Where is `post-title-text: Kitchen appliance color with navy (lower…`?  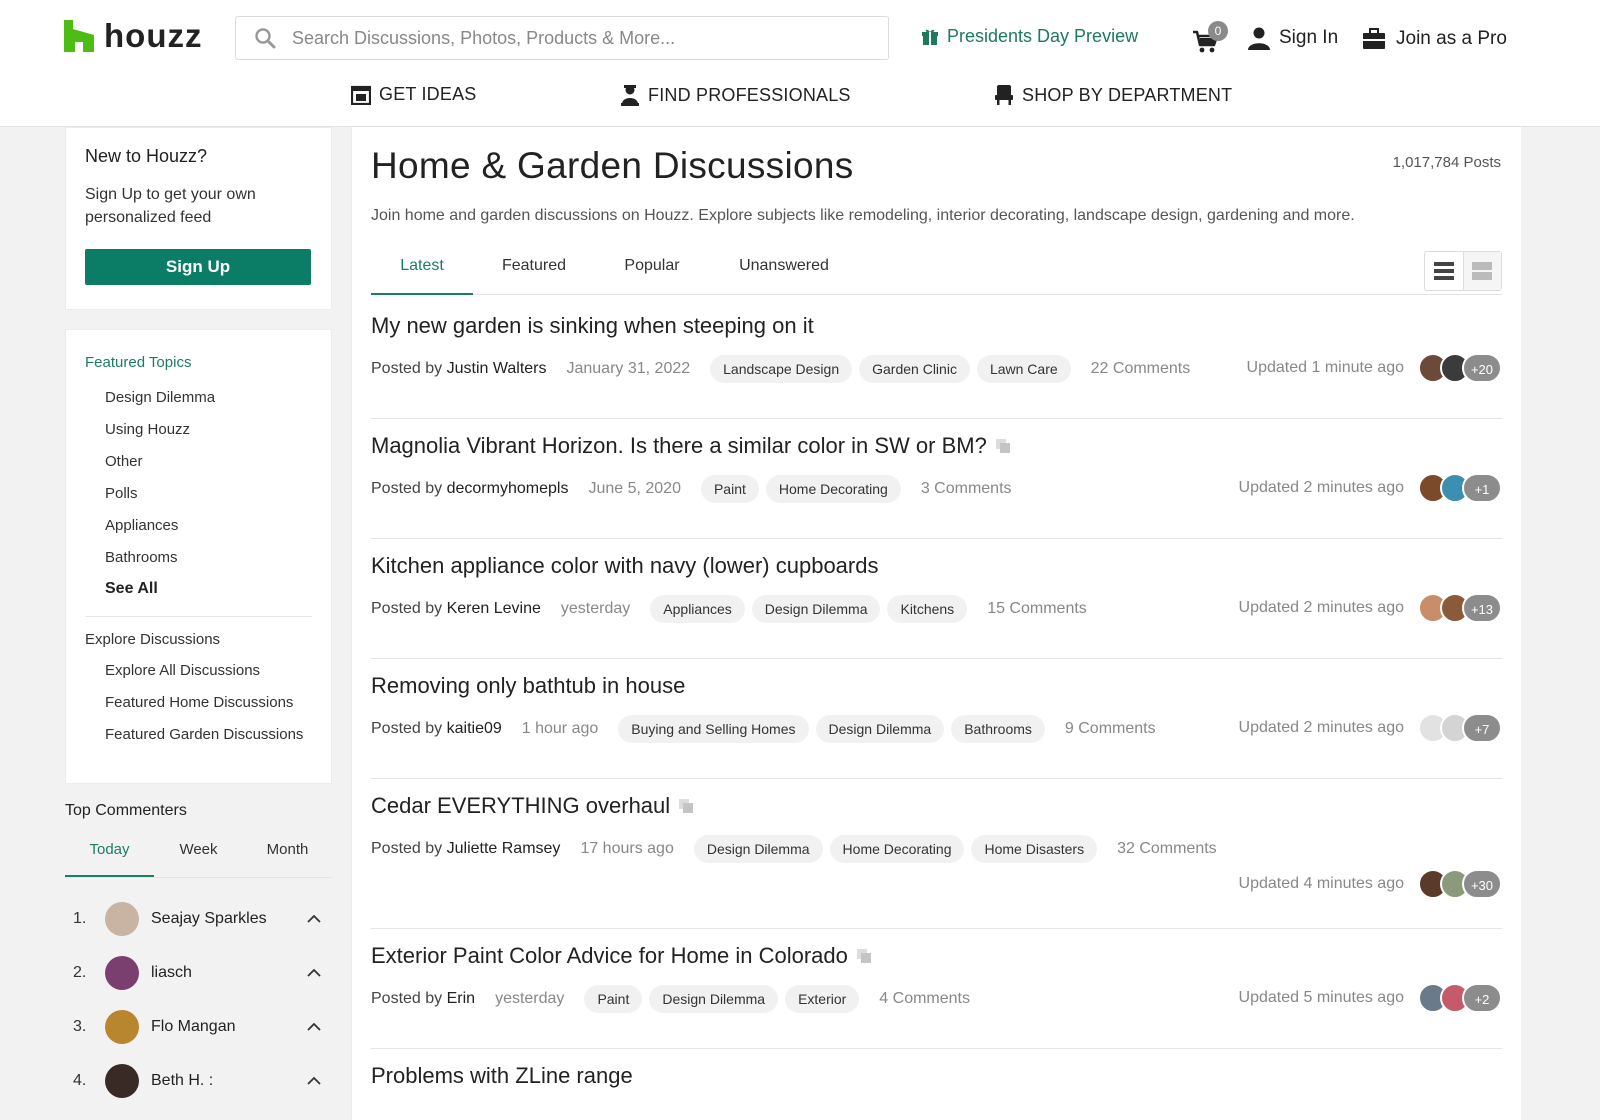 post-title-text: Kitchen appliance color with navy (lower… is located at coordinates (624, 566).